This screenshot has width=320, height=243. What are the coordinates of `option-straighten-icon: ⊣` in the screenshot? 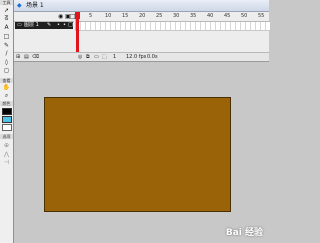 It's located at (6, 162).